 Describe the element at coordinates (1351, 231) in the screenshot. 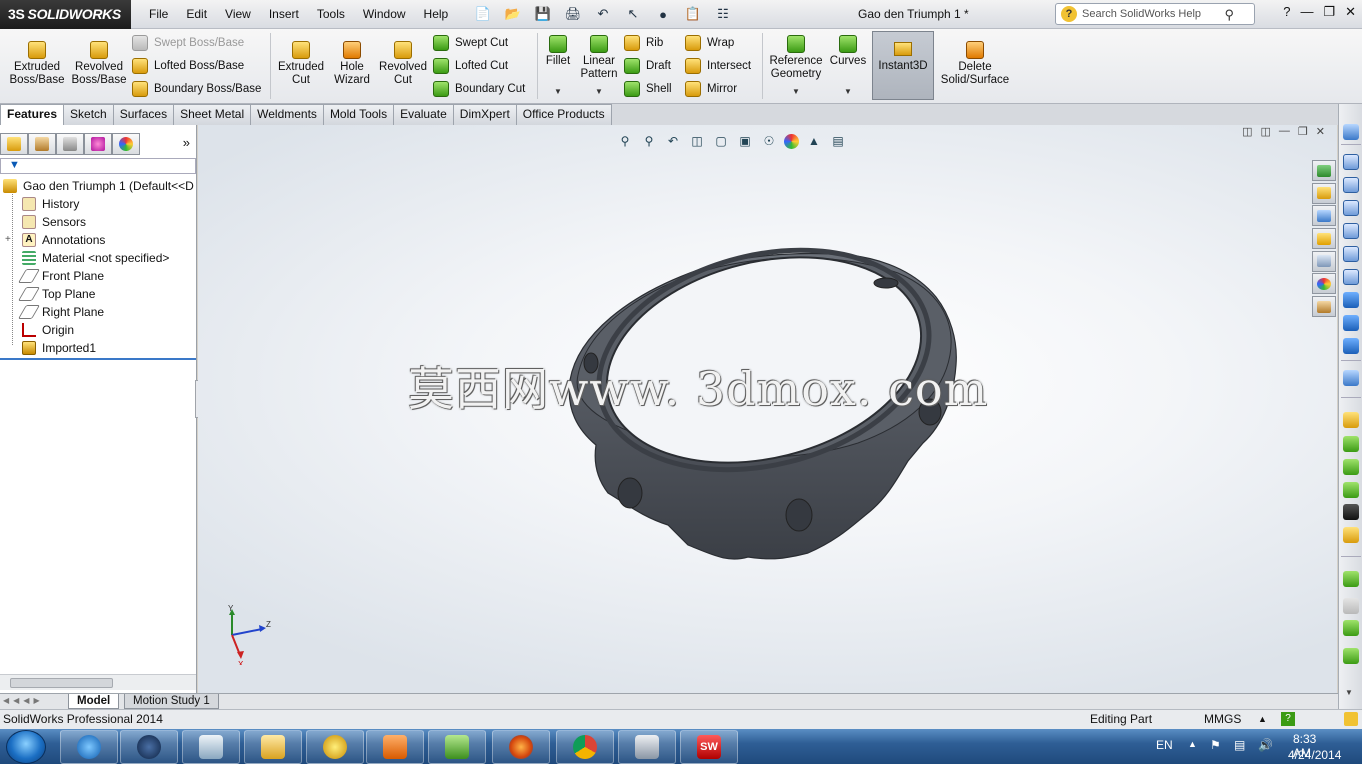

I see `view-right-icon` at that location.